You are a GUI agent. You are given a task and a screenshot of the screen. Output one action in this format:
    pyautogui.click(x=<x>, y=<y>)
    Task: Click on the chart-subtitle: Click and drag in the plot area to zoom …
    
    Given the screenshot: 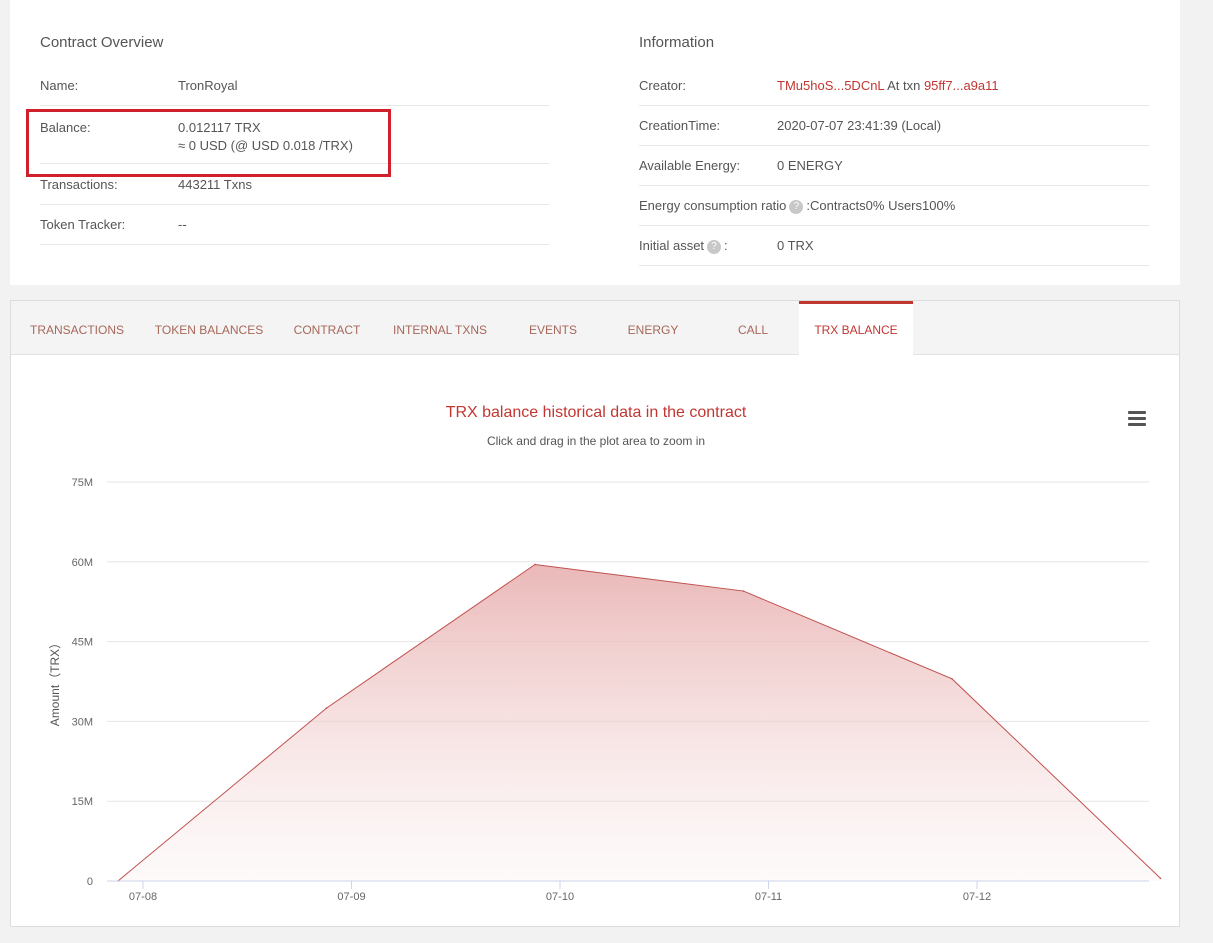 What is the action you would take?
    pyautogui.click(x=596, y=441)
    